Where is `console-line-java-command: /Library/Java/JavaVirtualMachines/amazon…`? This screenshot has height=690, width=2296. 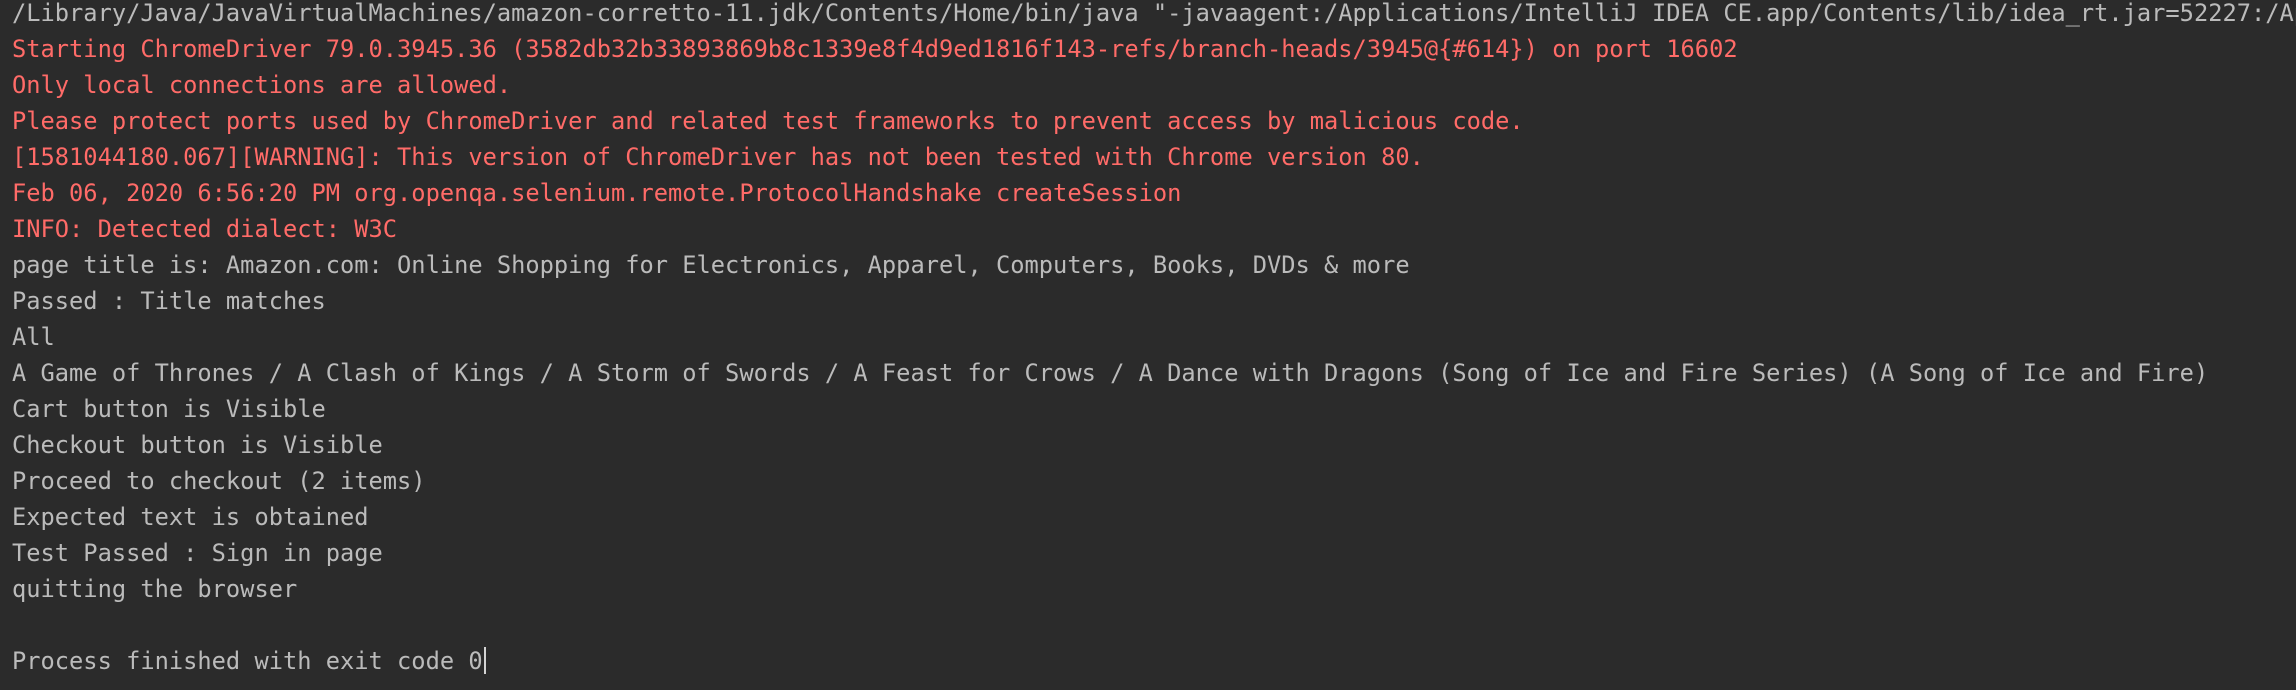 console-line-java-command: /Library/Java/JavaVirtualMachines/amazon… is located at coordinates (1154, 13).